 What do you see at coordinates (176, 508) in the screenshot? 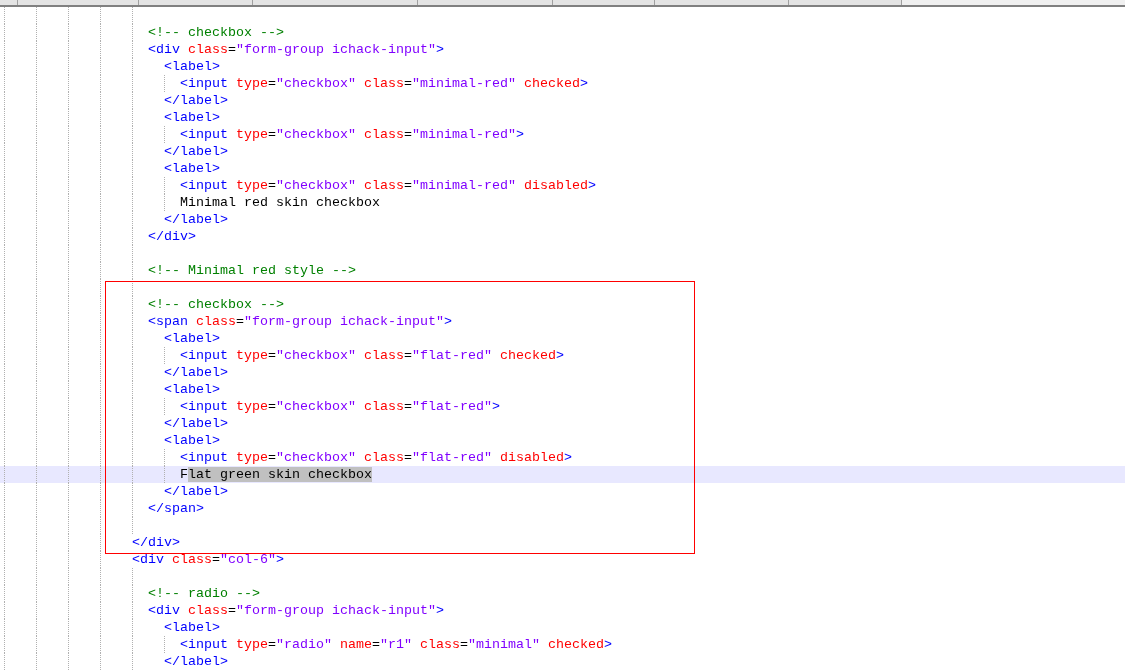
I see `code-line: </span>` at bounding box center [176, 508].